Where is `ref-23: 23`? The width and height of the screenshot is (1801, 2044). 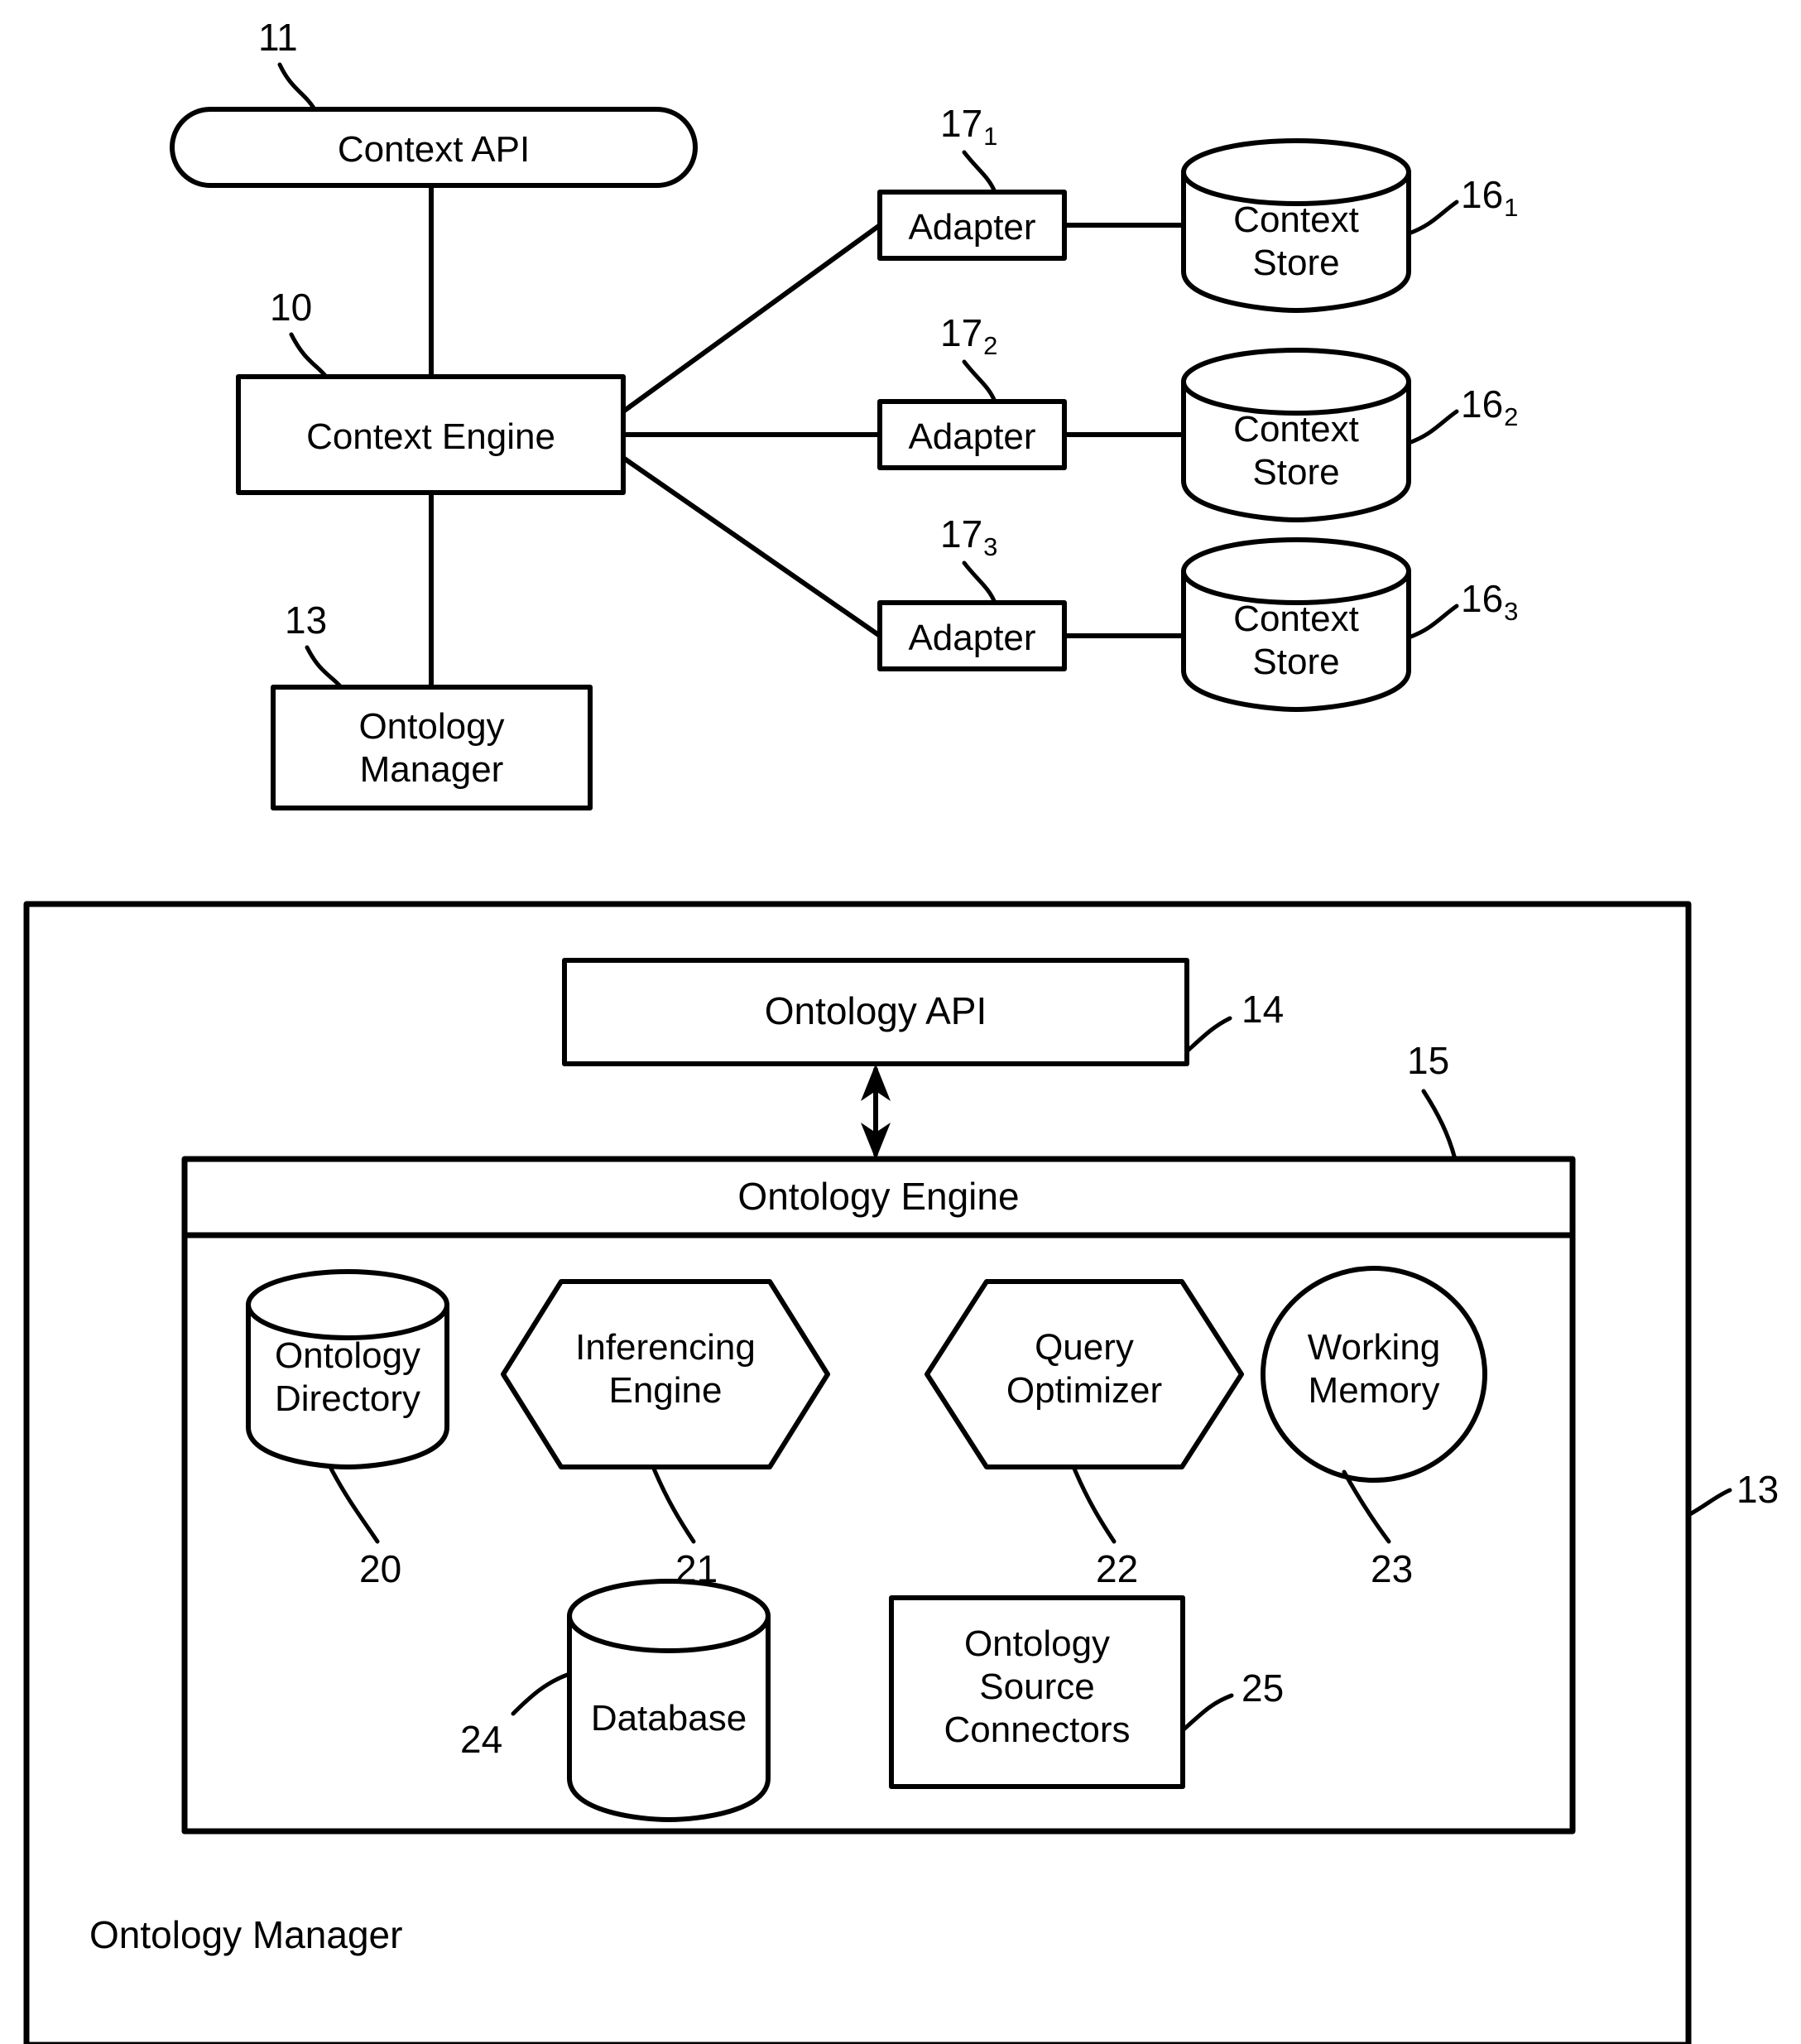 ref-23: 23 is located at coordinates (1392, 1568).